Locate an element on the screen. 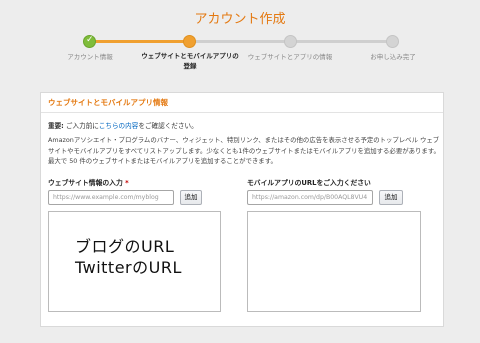 This screenshot has height=343, width=480. required-mark: * is located at coordinates (127, 183).